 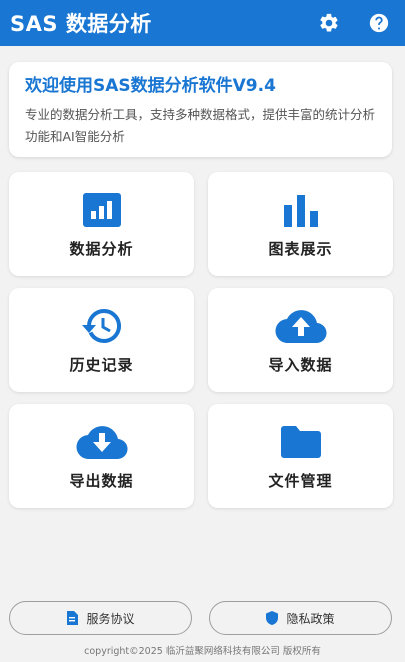 I want to click on privacy-policy-button: 隐私政策, so click(x=300, y=618).